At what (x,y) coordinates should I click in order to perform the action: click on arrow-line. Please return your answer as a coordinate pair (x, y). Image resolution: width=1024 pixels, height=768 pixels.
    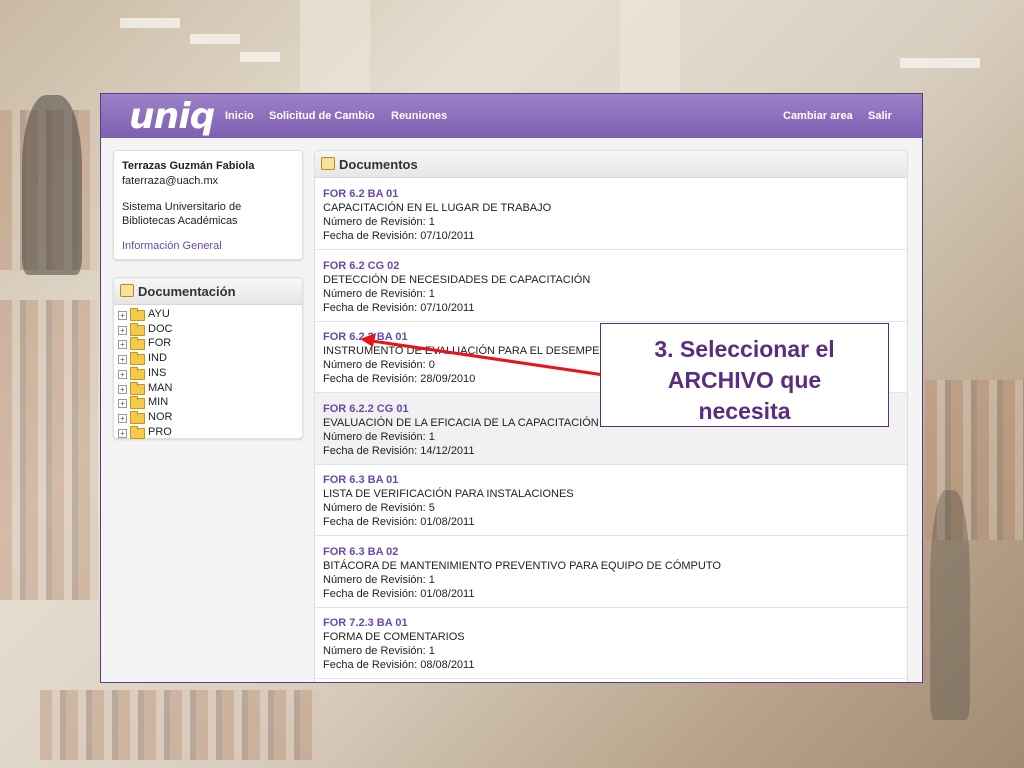
    Looking at the image, I should click on (488, 358).